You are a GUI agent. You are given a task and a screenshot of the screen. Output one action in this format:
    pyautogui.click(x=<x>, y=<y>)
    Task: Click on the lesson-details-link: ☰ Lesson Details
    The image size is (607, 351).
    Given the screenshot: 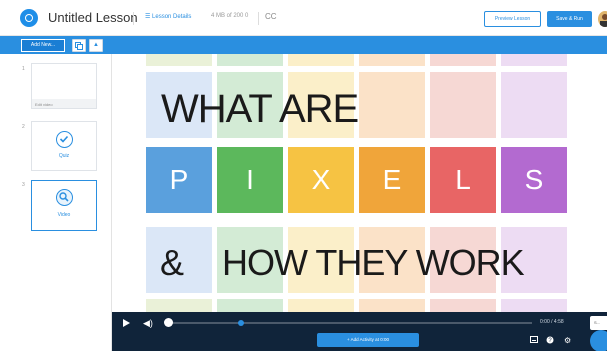 What is the action you would take?
    pyautogui.click(x=168, y=16)
    